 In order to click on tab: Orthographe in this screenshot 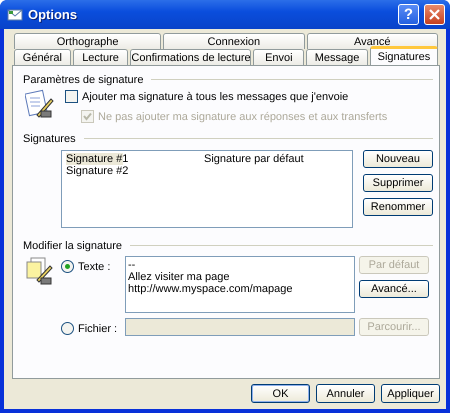, I will do `click(88, 41)`.